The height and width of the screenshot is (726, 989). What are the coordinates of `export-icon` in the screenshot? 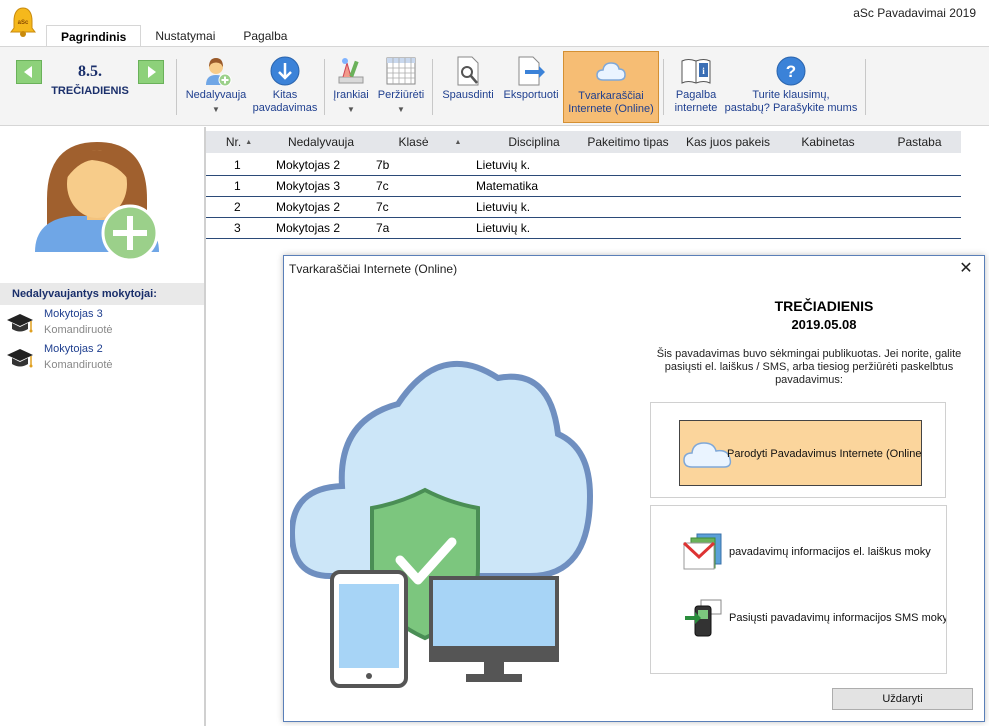 It's located at (531, 71).